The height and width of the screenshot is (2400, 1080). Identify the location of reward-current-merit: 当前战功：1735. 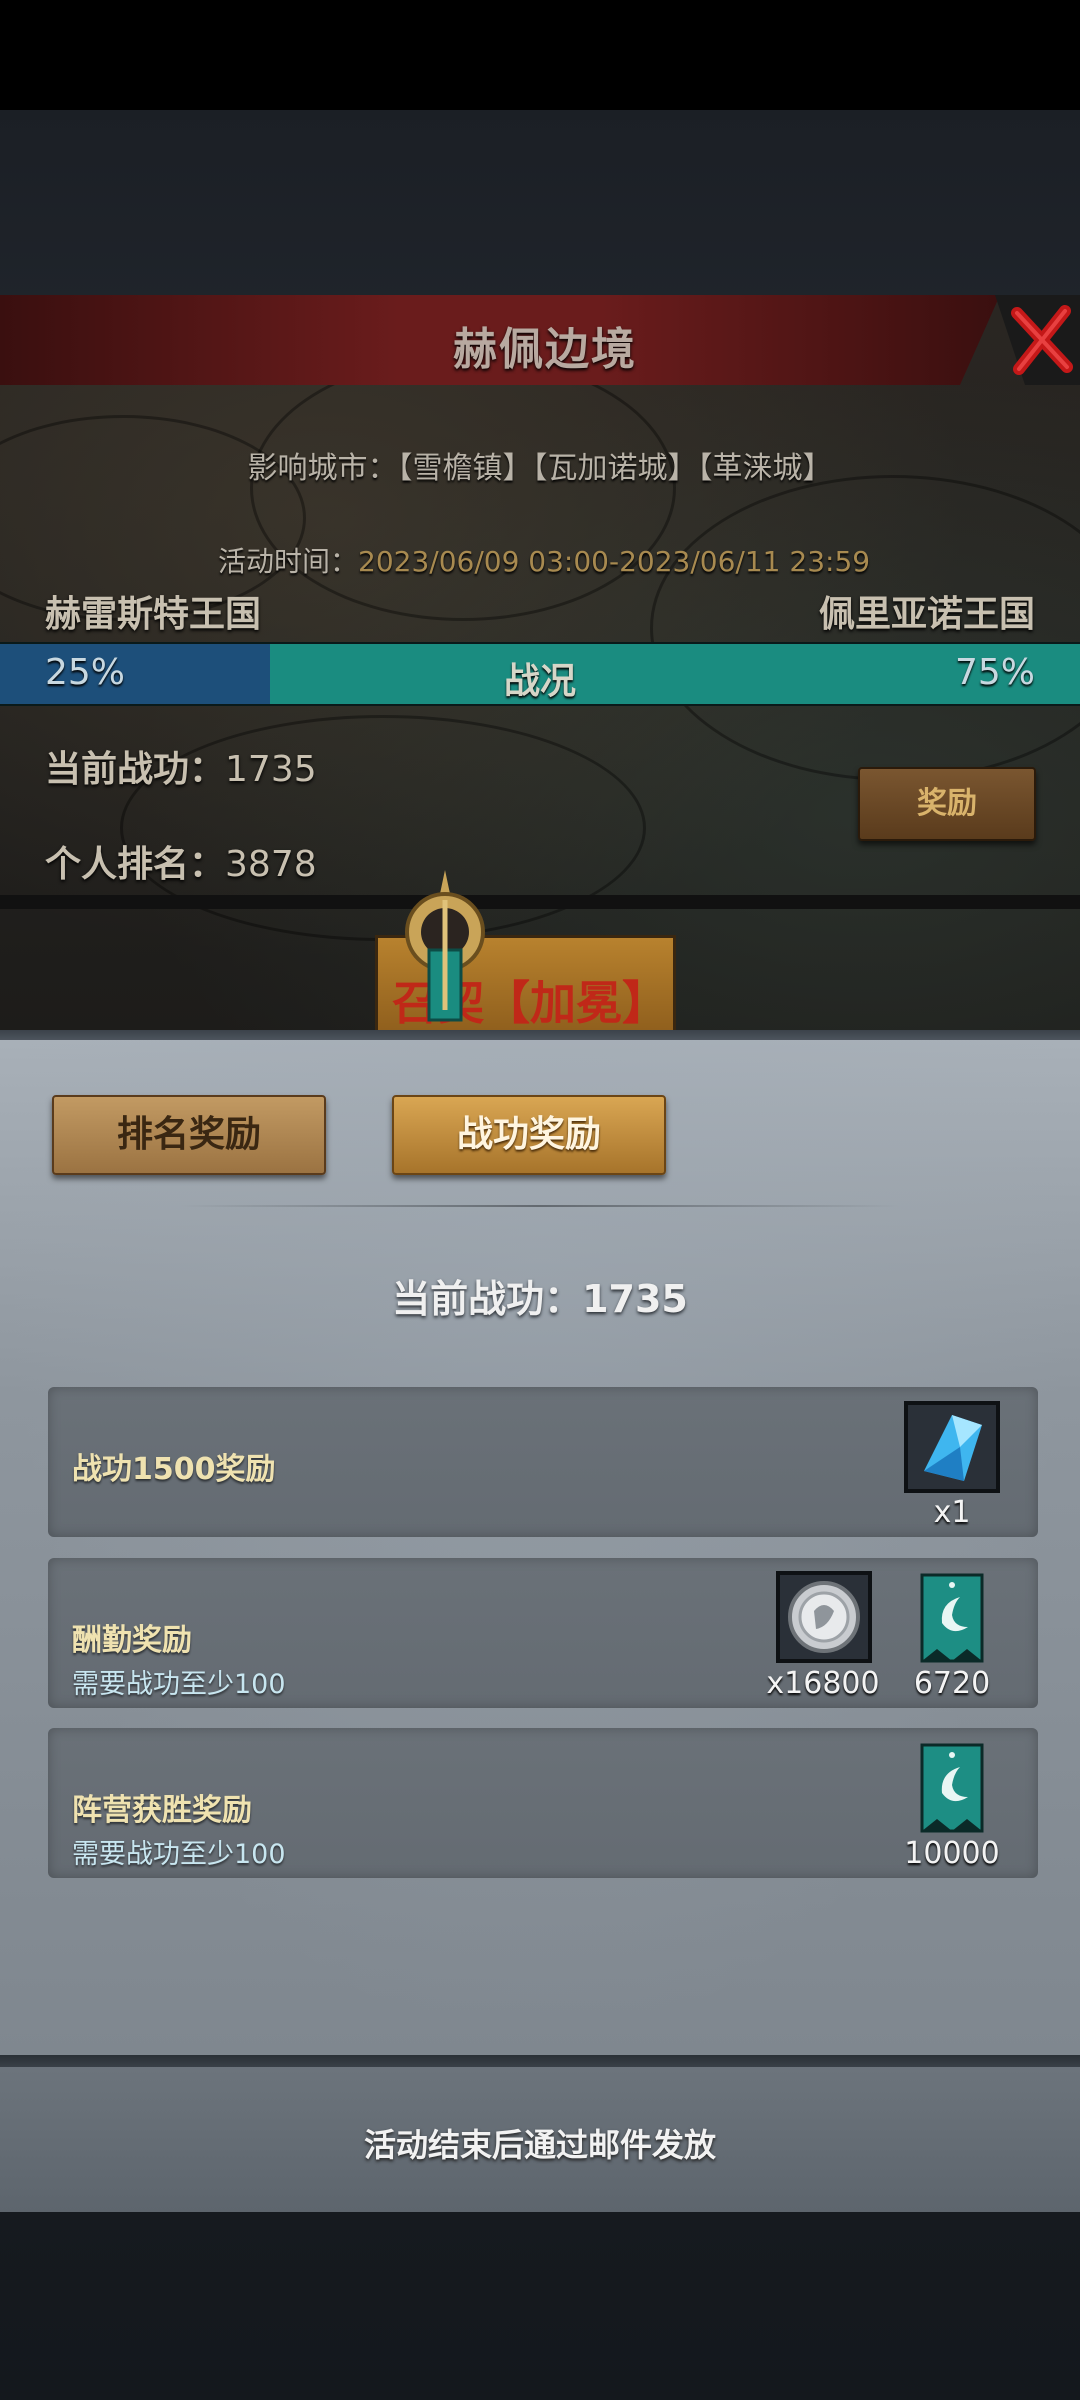
(540, 1299).